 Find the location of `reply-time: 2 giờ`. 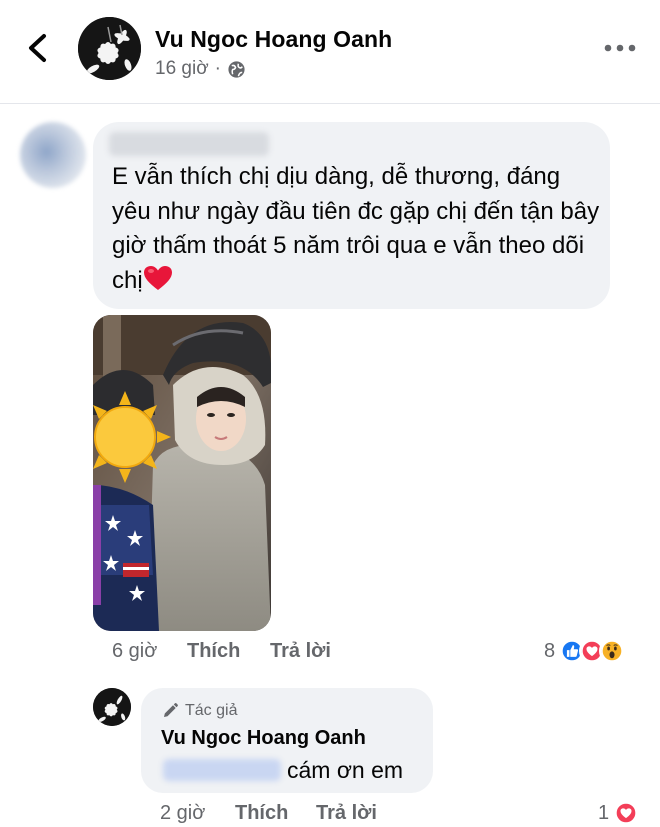

reply-time: 2 giờ is located at coordinates (183, 813).